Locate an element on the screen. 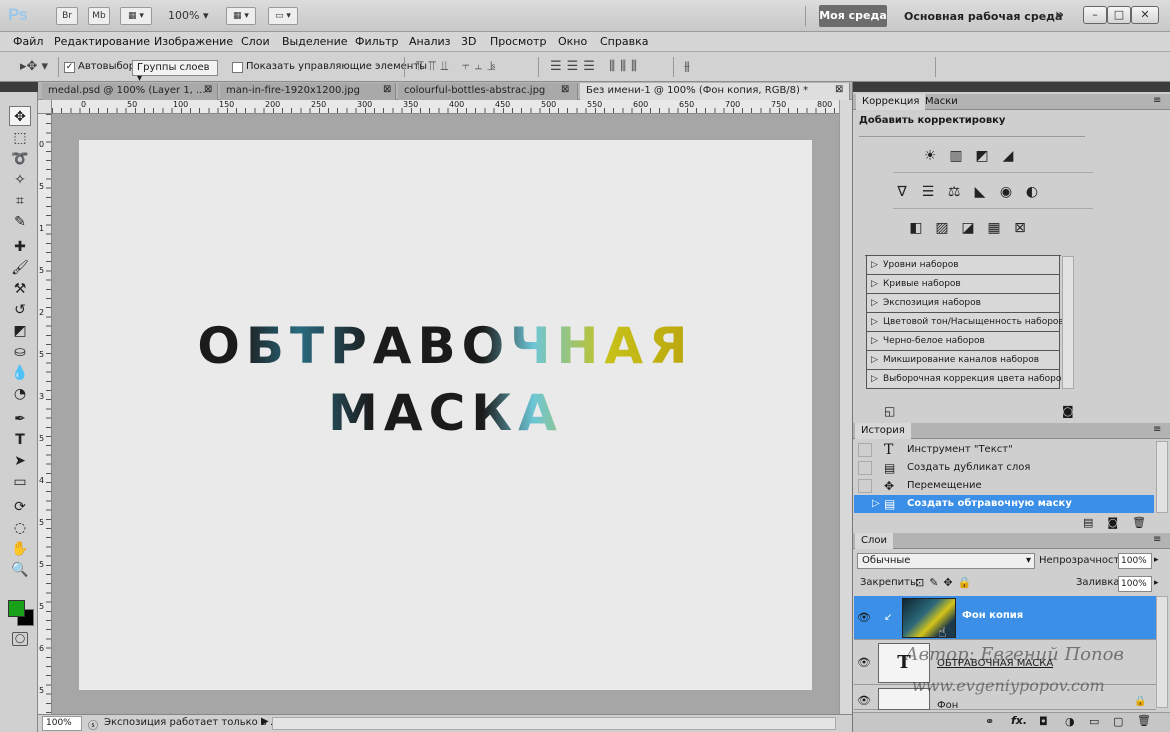  close-button: ✕ is located at coordinates (1145, 15).